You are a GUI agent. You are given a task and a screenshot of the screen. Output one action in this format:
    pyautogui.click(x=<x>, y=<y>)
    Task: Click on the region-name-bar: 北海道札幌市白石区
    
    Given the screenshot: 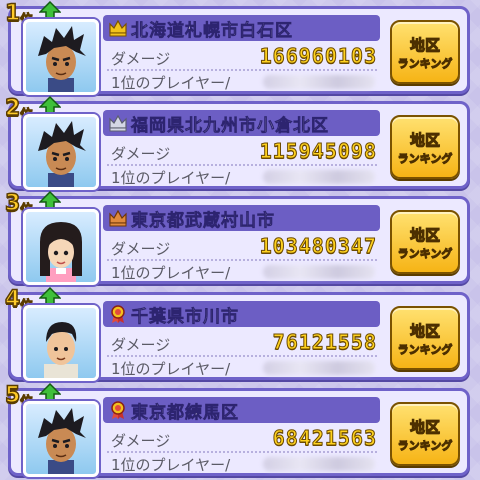 What is the action you would take?
    pyautogui.click(x=241, y=28)
    